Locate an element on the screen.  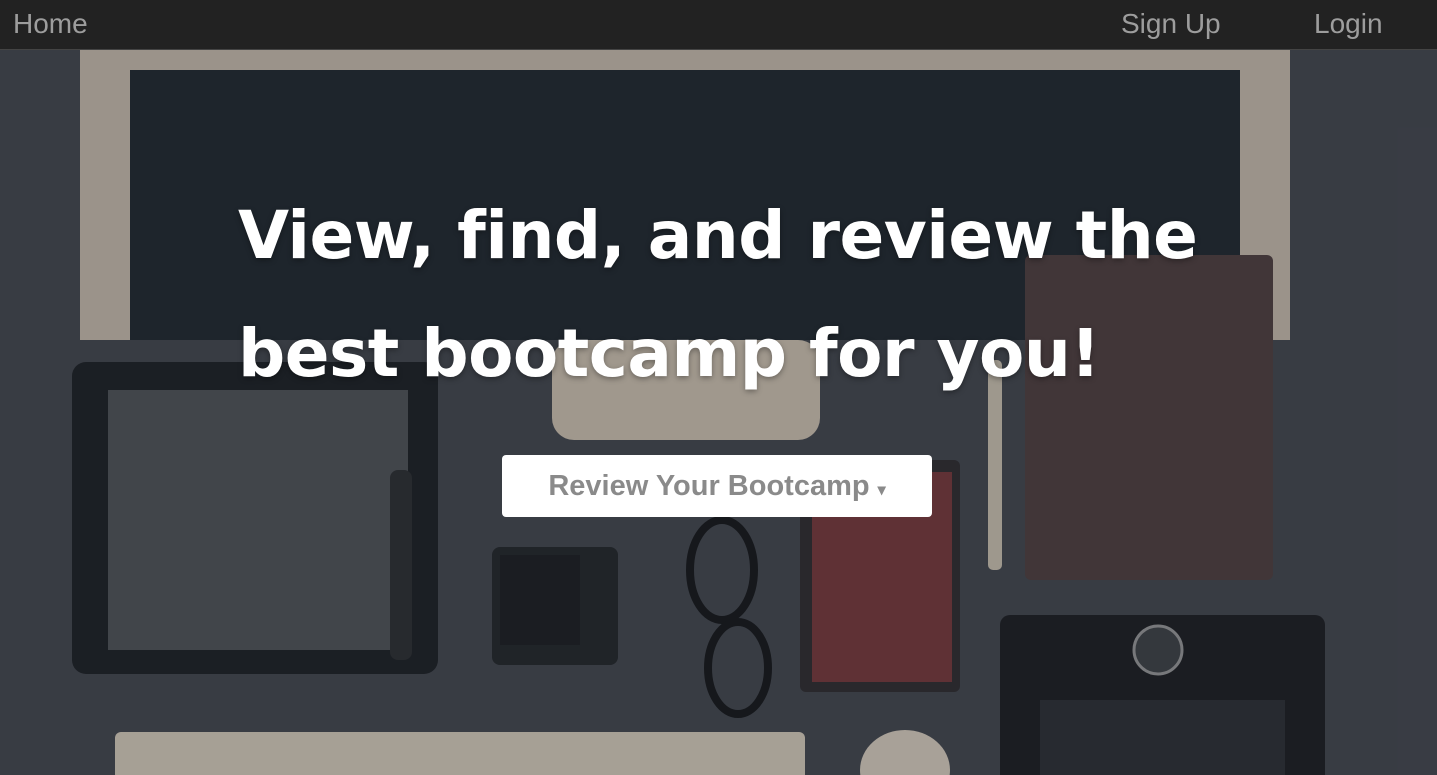
nav-signup-link: Sign Up is located at coordinates (1171, 24).